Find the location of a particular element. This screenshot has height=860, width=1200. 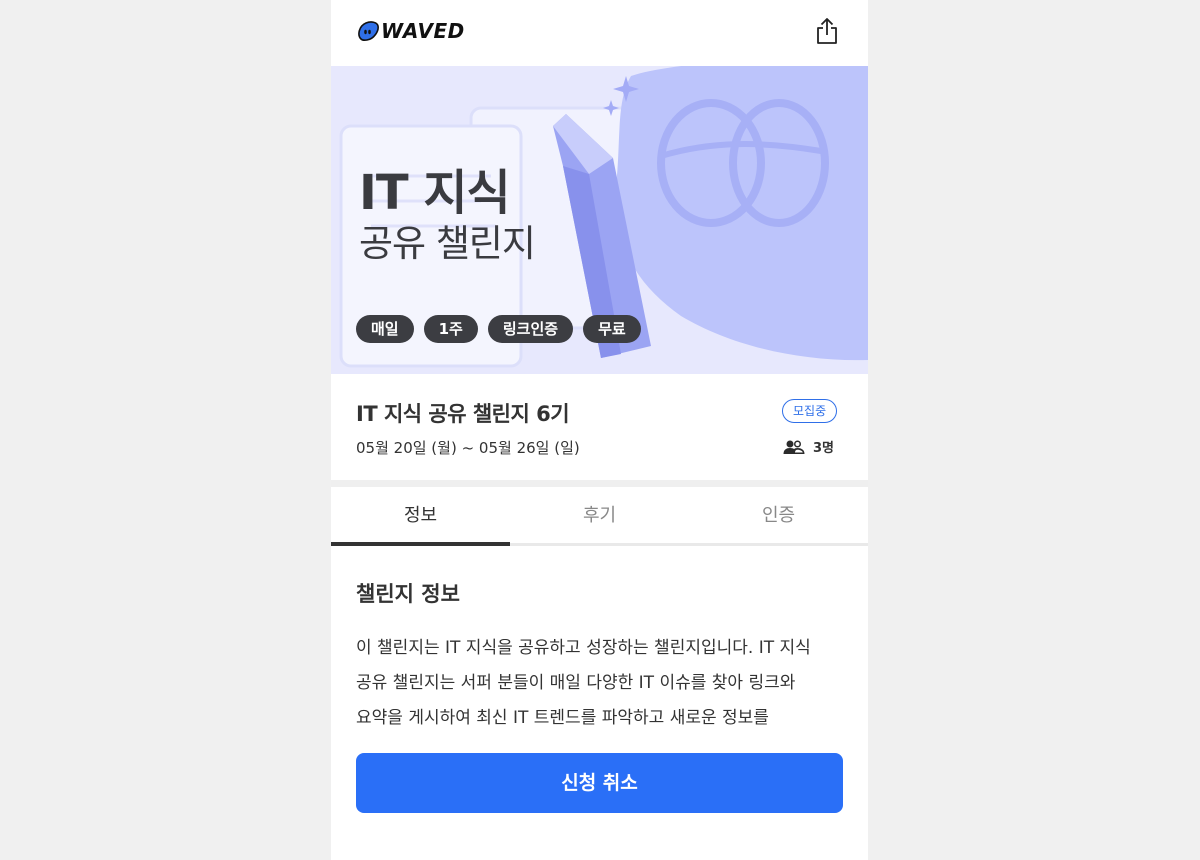

member-count-label: 3명 is located at coordinates (824, 448).